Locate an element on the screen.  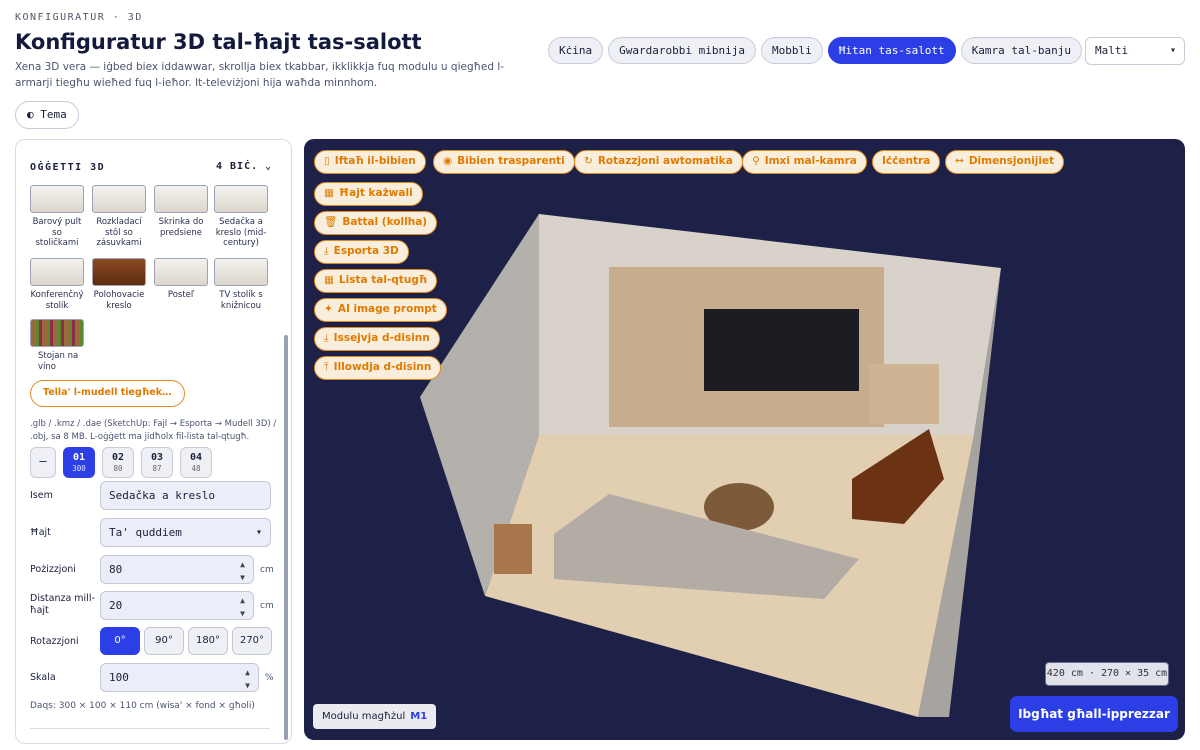
distance-input: 20 ▲ ▼ is located at coordinates (177, 605).